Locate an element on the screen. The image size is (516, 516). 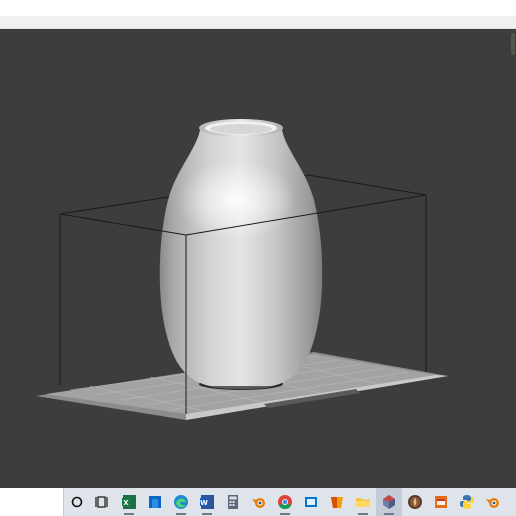
task-view-icon is located at coordinates (103, 502).